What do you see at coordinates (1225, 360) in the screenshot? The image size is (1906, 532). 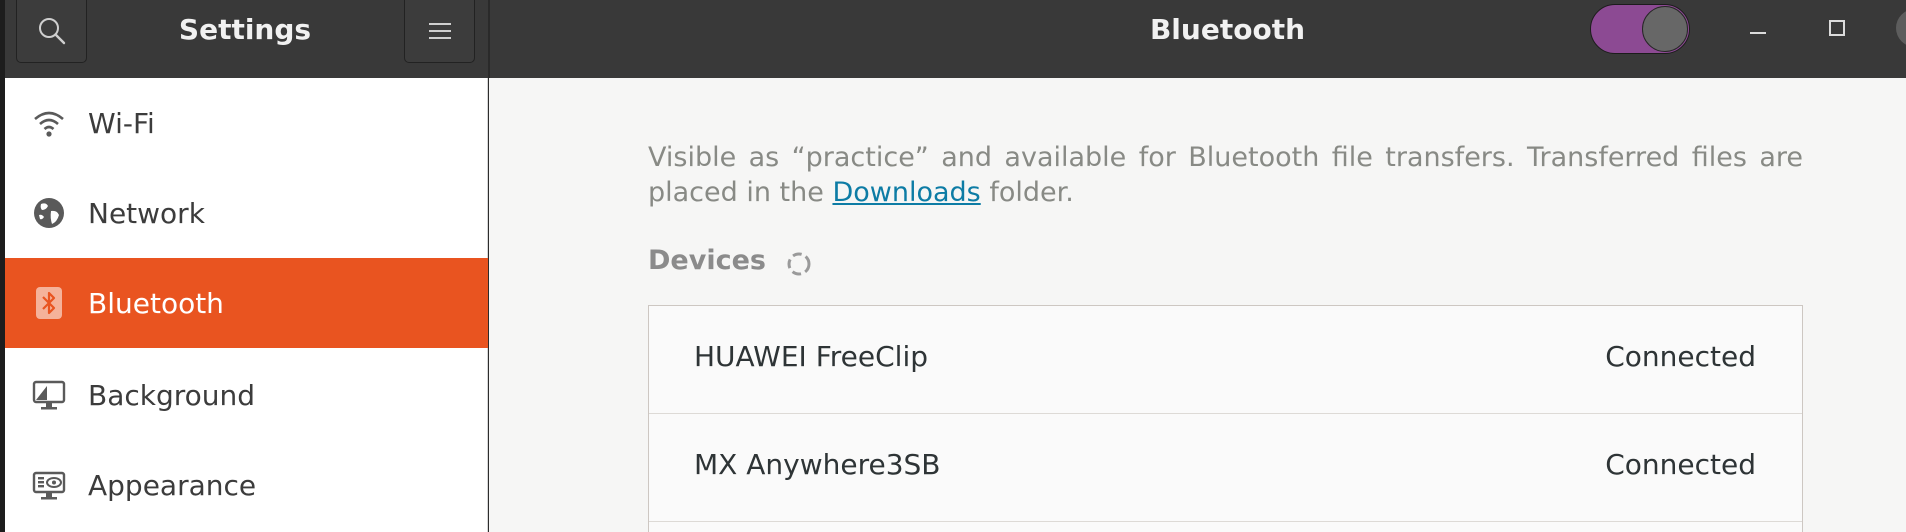 I see `device-row: HUAWEI FreeClip Connected` at bounding box center [1225, 360].